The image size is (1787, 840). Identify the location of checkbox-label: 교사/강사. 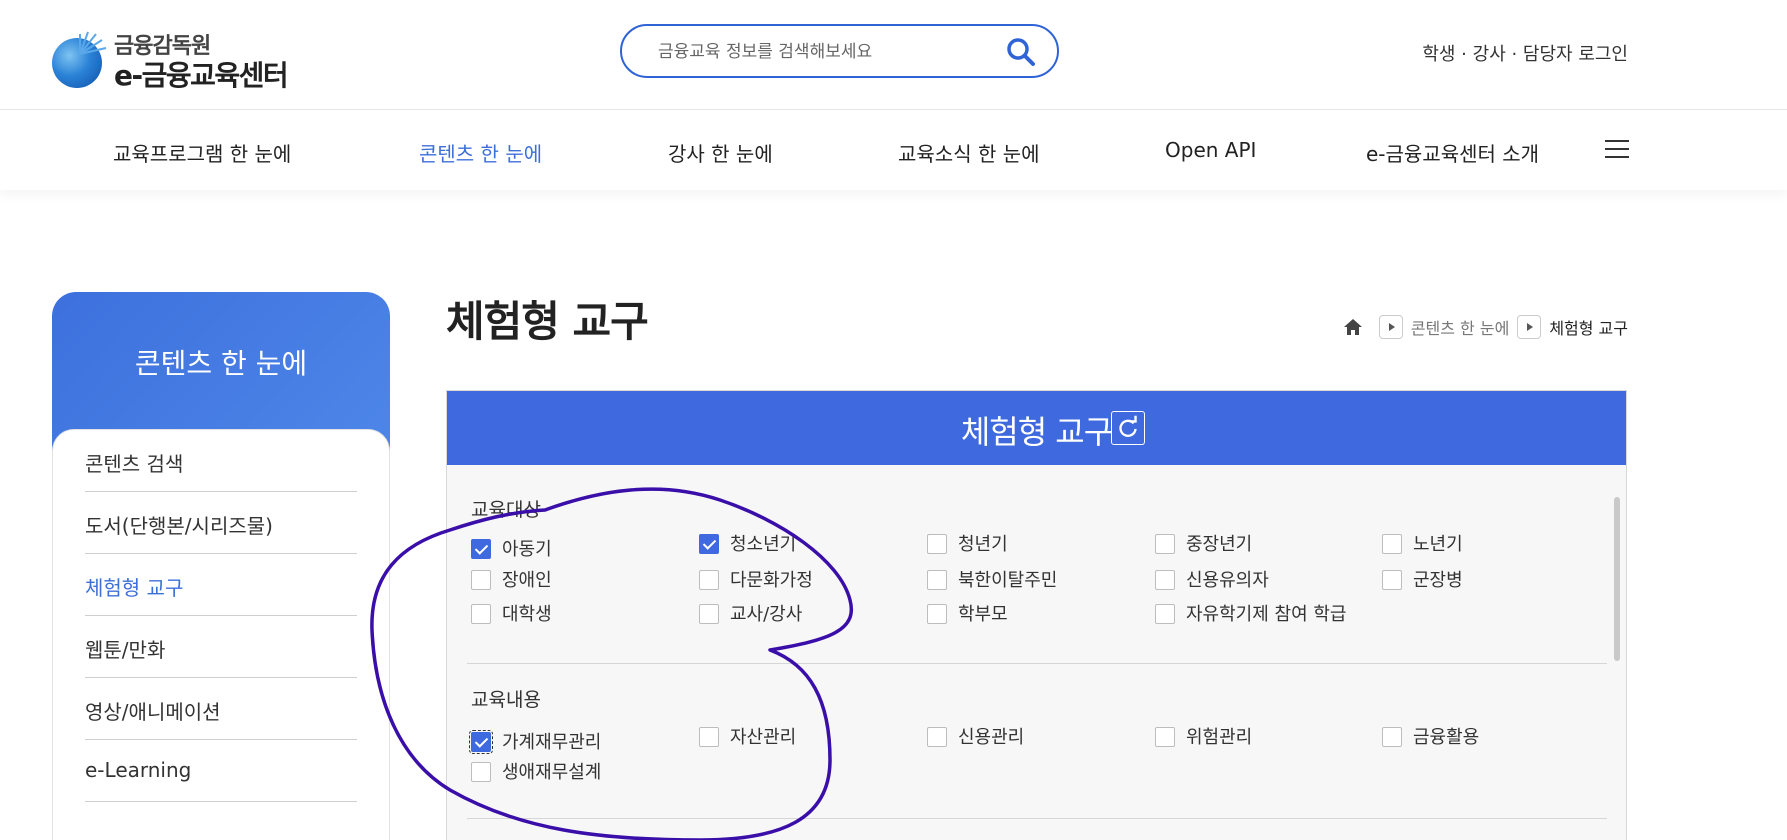
(766, 614).